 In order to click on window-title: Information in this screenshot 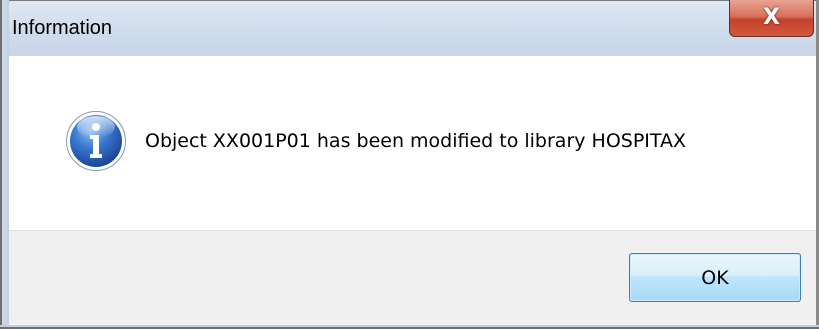, I will do `click(62, 28)`.